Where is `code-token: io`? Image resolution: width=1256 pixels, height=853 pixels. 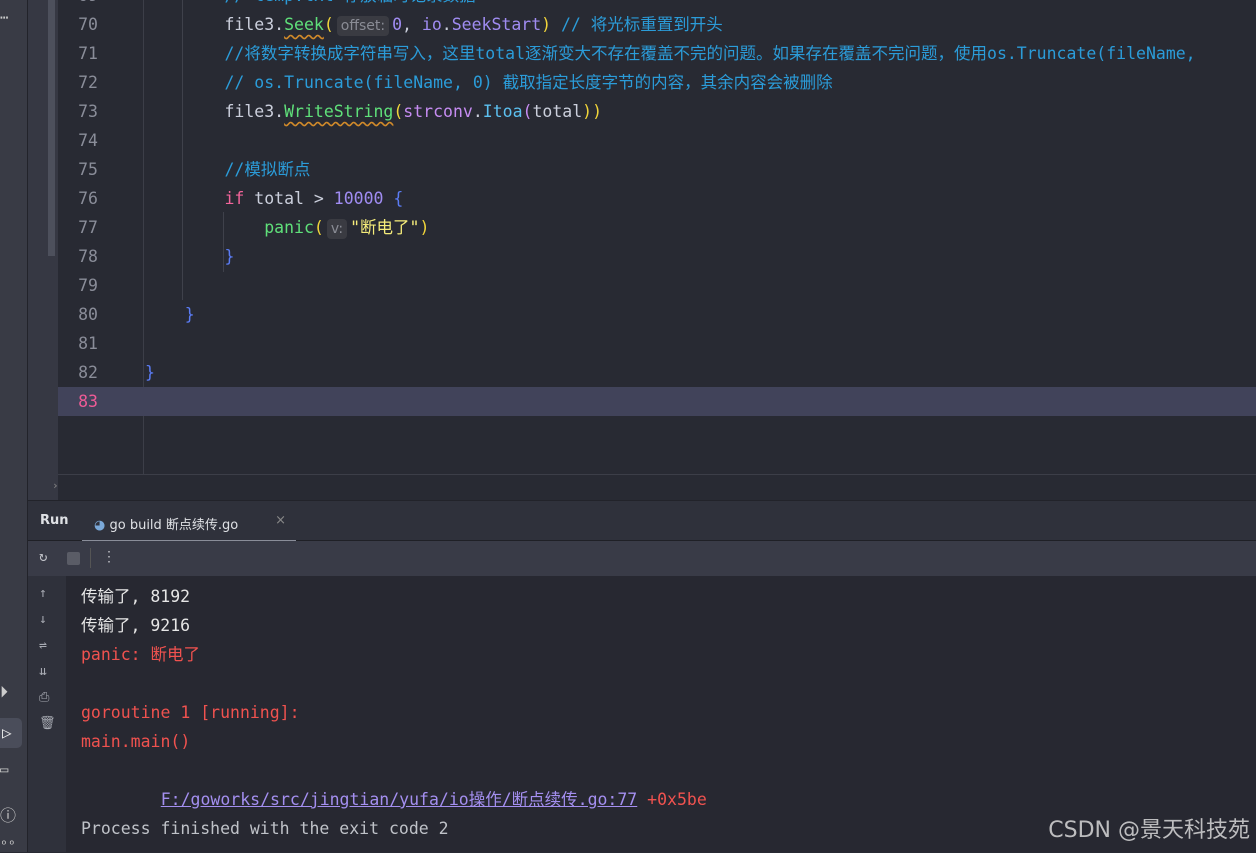
code-token: io is located at coordinates (431, 24).